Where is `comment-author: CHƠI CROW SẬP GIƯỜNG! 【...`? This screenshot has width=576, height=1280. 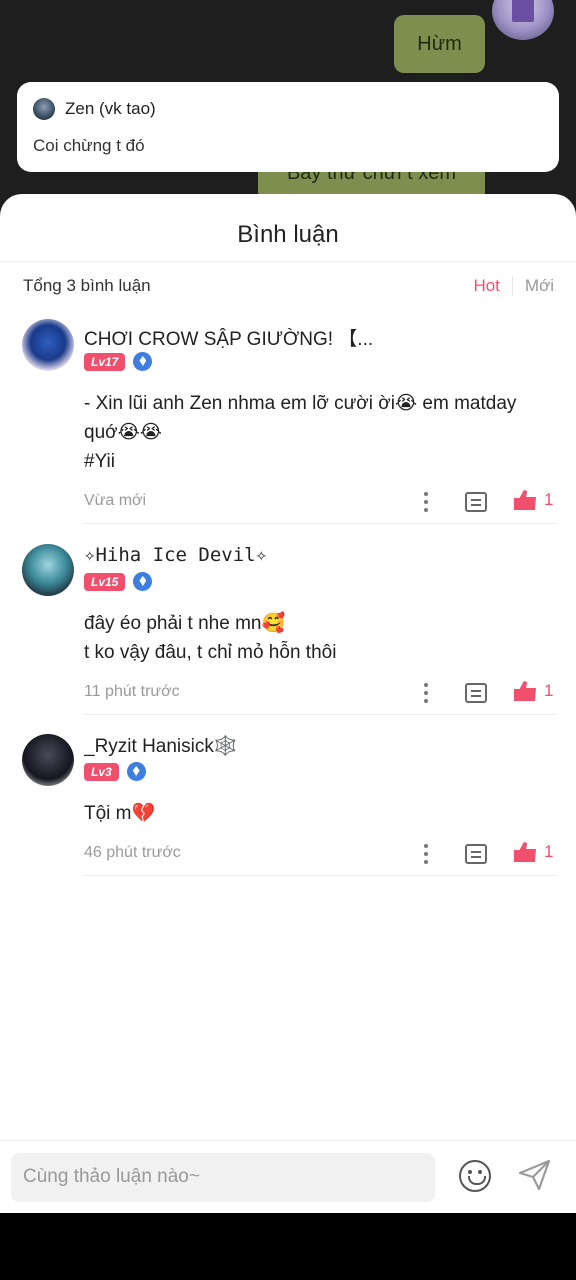
comment-author: CHƠI CROW SẬP GIƯỜNG! 【... is located at coordinates (320, 337).